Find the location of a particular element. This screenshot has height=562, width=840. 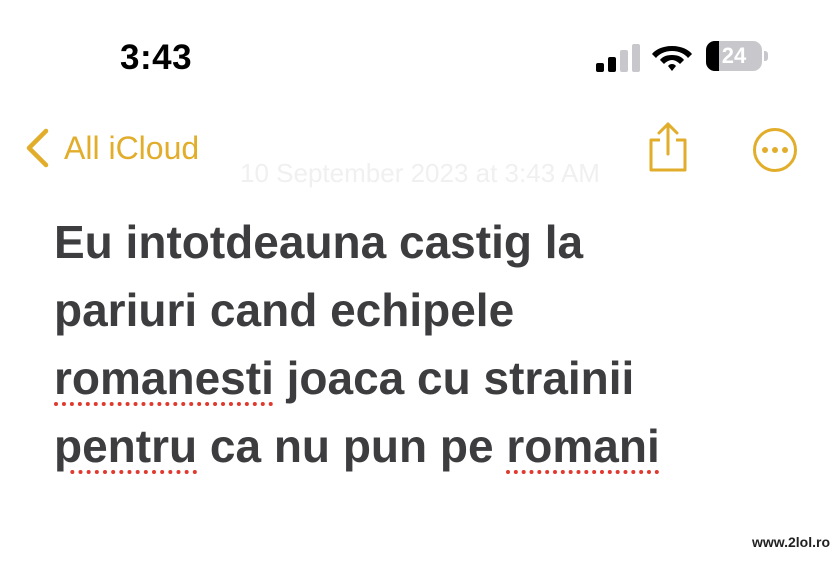

note-text: joaca cu strainii is located at coordinates (454, 378).